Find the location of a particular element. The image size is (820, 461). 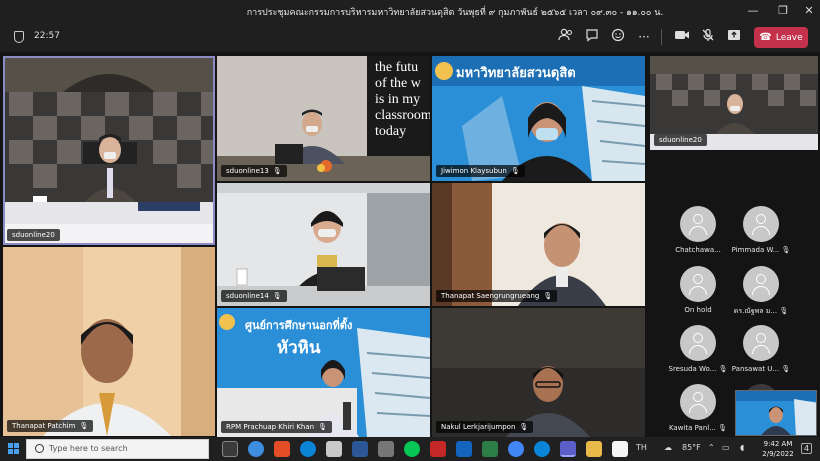

roster-name: On hold is located at coordinates (698, 310).